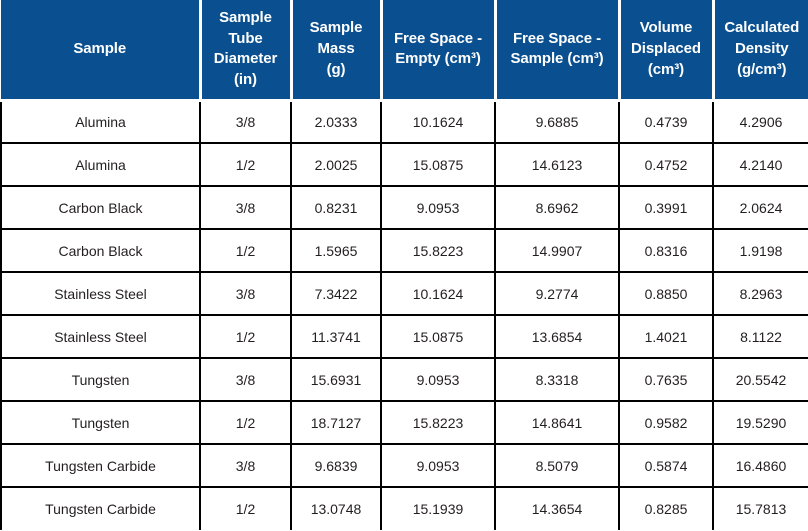  What do you see at coordinates (666, 48) in the screenshot?
I see `header-line: Displaced` at bounding box center [666, 48].